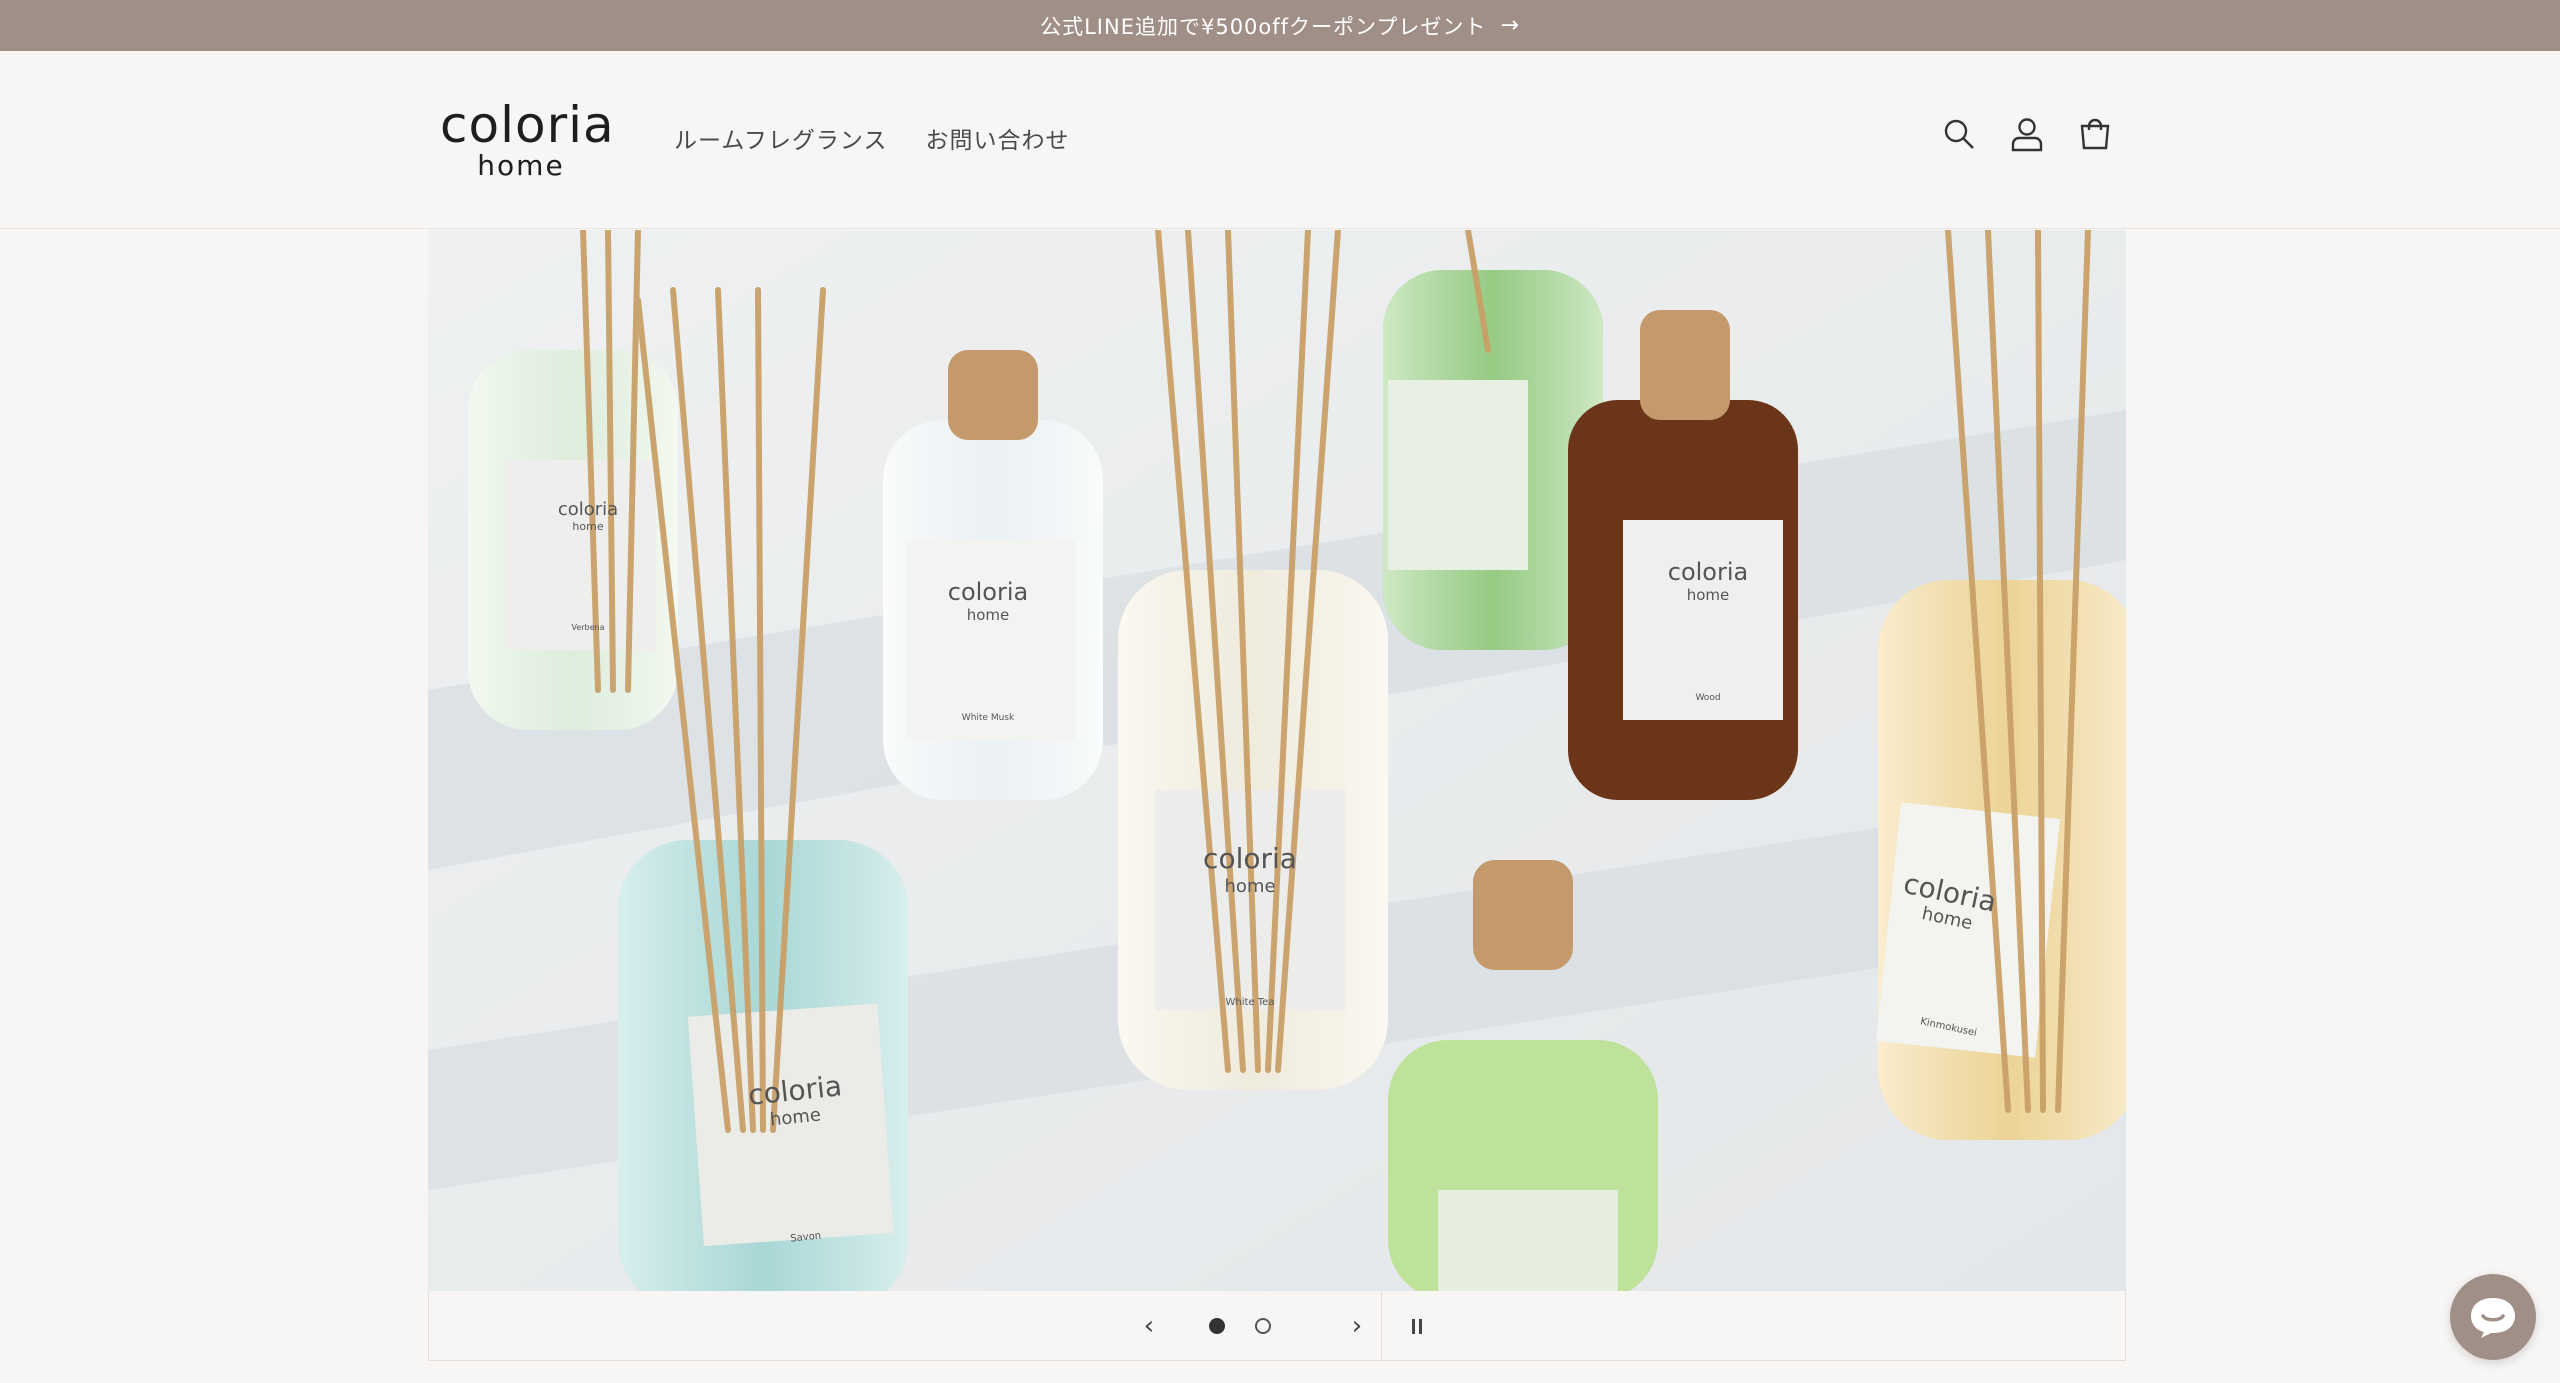  I want to click on logo-line2: home, so click(521, 165).